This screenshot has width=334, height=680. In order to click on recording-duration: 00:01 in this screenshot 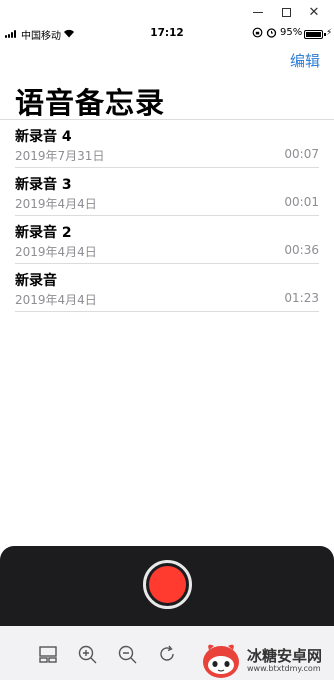, I will do `click(301, 202)`.